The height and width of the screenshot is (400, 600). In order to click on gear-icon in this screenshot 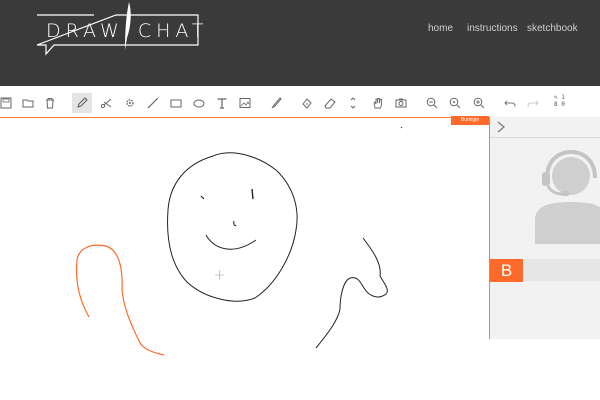, I will do `click(130, 103)`.